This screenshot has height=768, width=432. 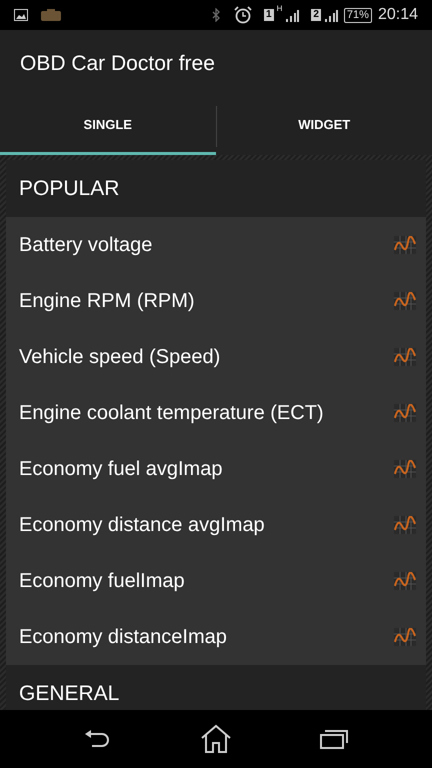 I want to click on list-item: Vehicle speed (Speed), so click(x=216, y=357).